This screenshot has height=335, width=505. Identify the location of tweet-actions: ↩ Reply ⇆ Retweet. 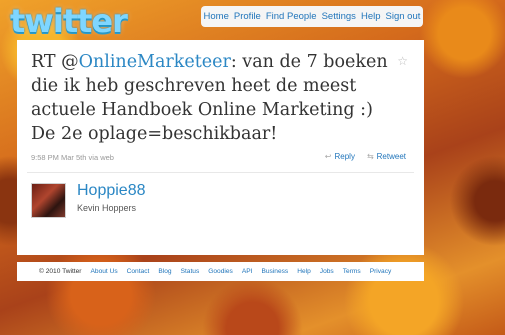
(365, 156).